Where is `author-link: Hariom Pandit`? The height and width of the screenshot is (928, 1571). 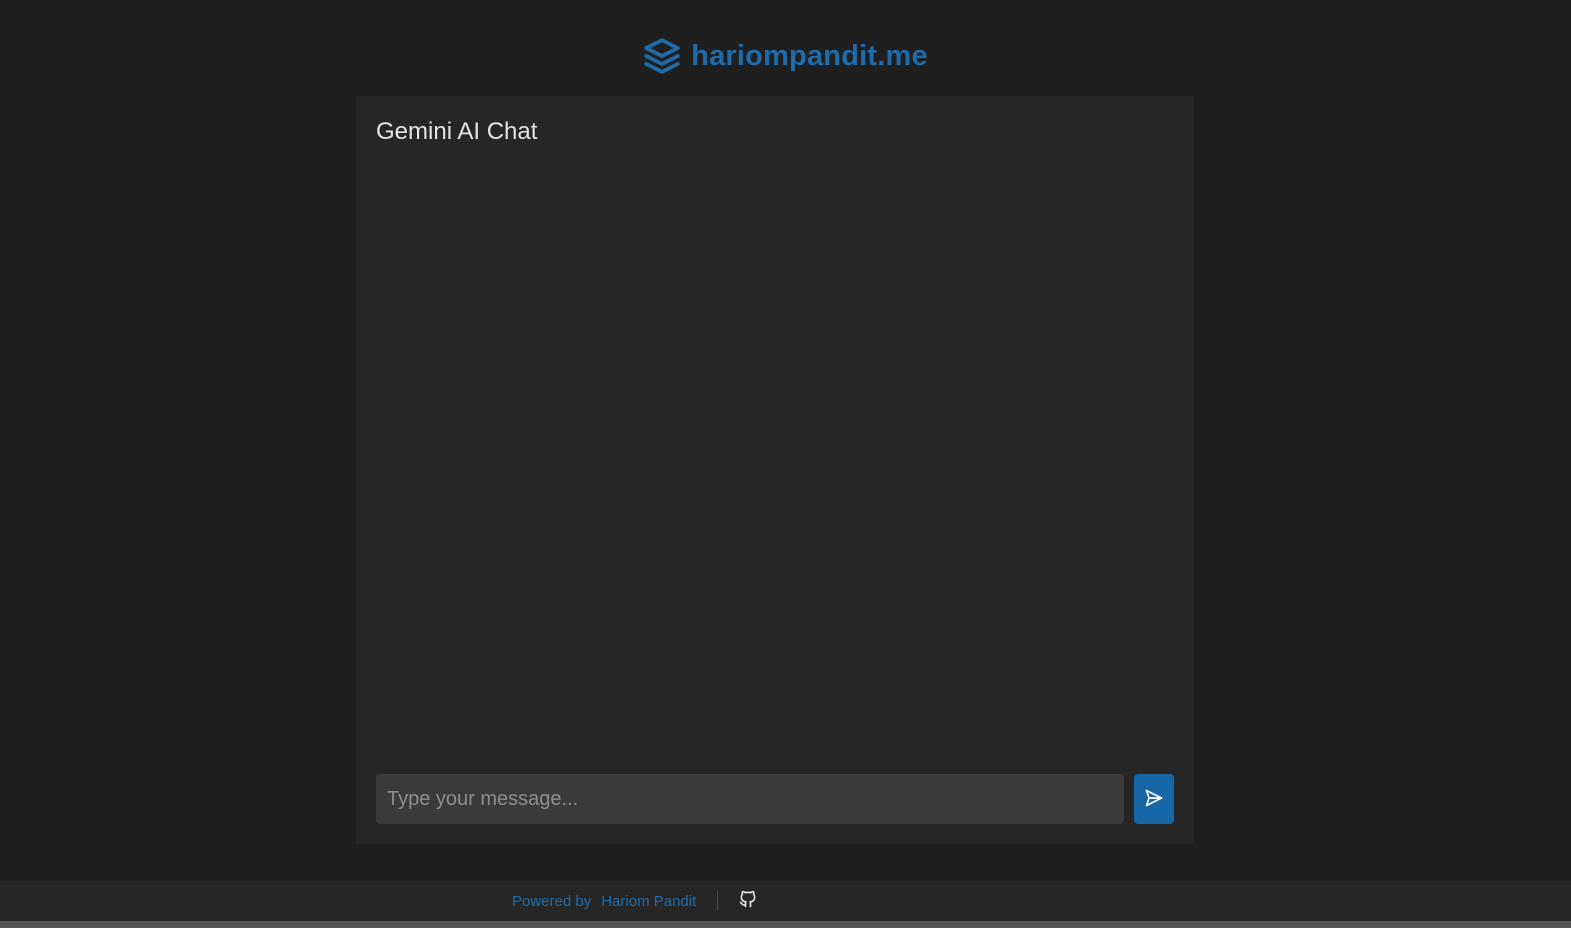 author-link: Hariom Pandit is located at coordinates (648, 901).